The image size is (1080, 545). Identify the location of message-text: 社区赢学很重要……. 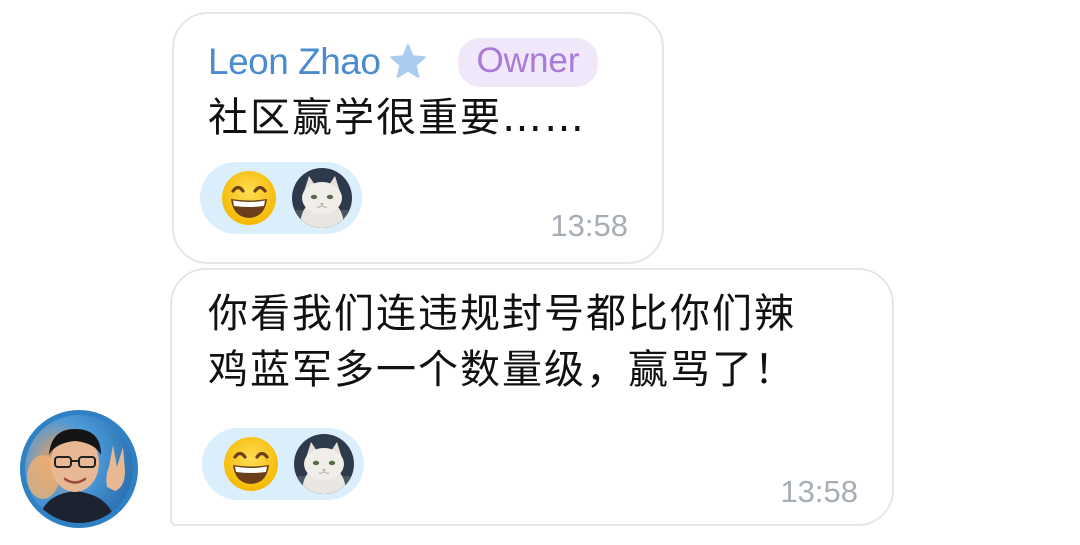
(397, 118).